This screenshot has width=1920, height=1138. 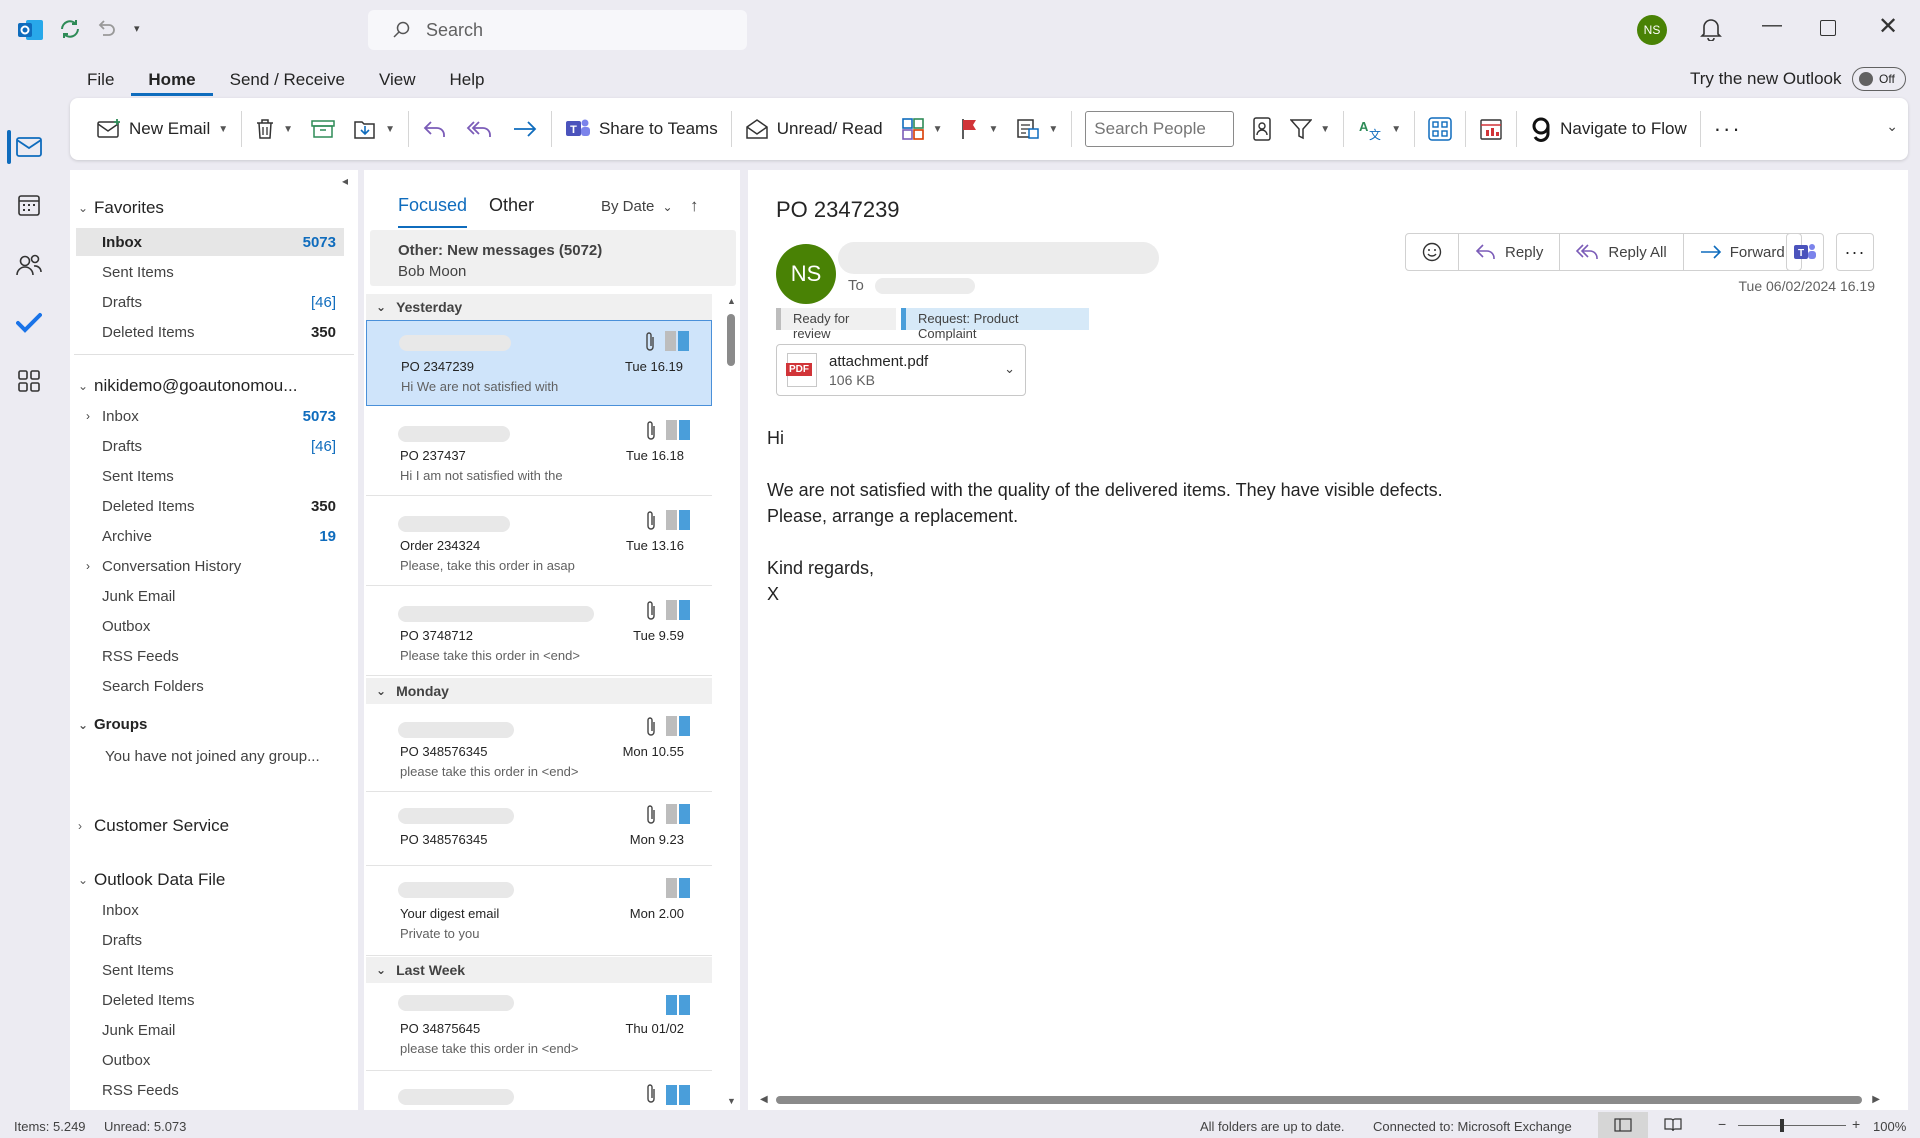 I want to click on message-list-scrollbar: ▲ ▼, so click(x=731, y=701).